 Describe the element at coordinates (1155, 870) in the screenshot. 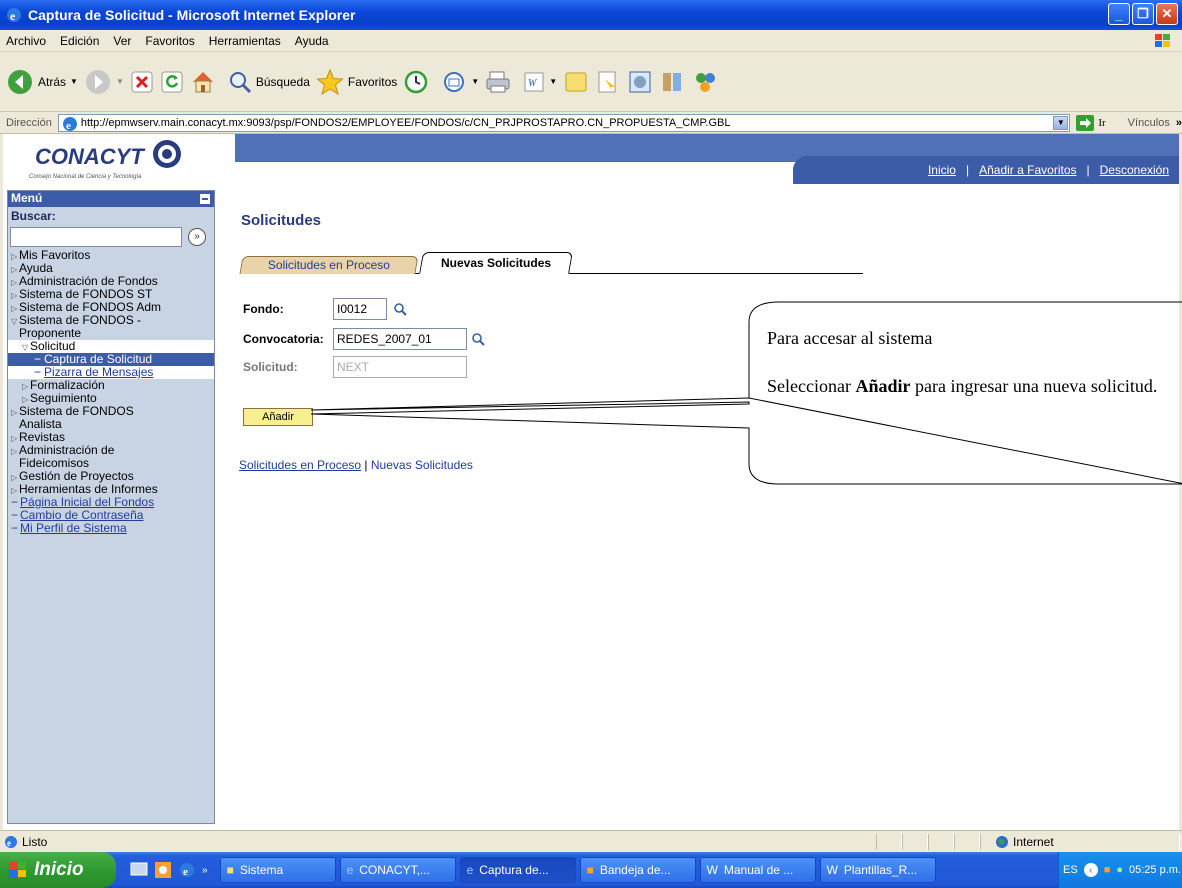

I see `clock: 05:25 p.m.` at that location.